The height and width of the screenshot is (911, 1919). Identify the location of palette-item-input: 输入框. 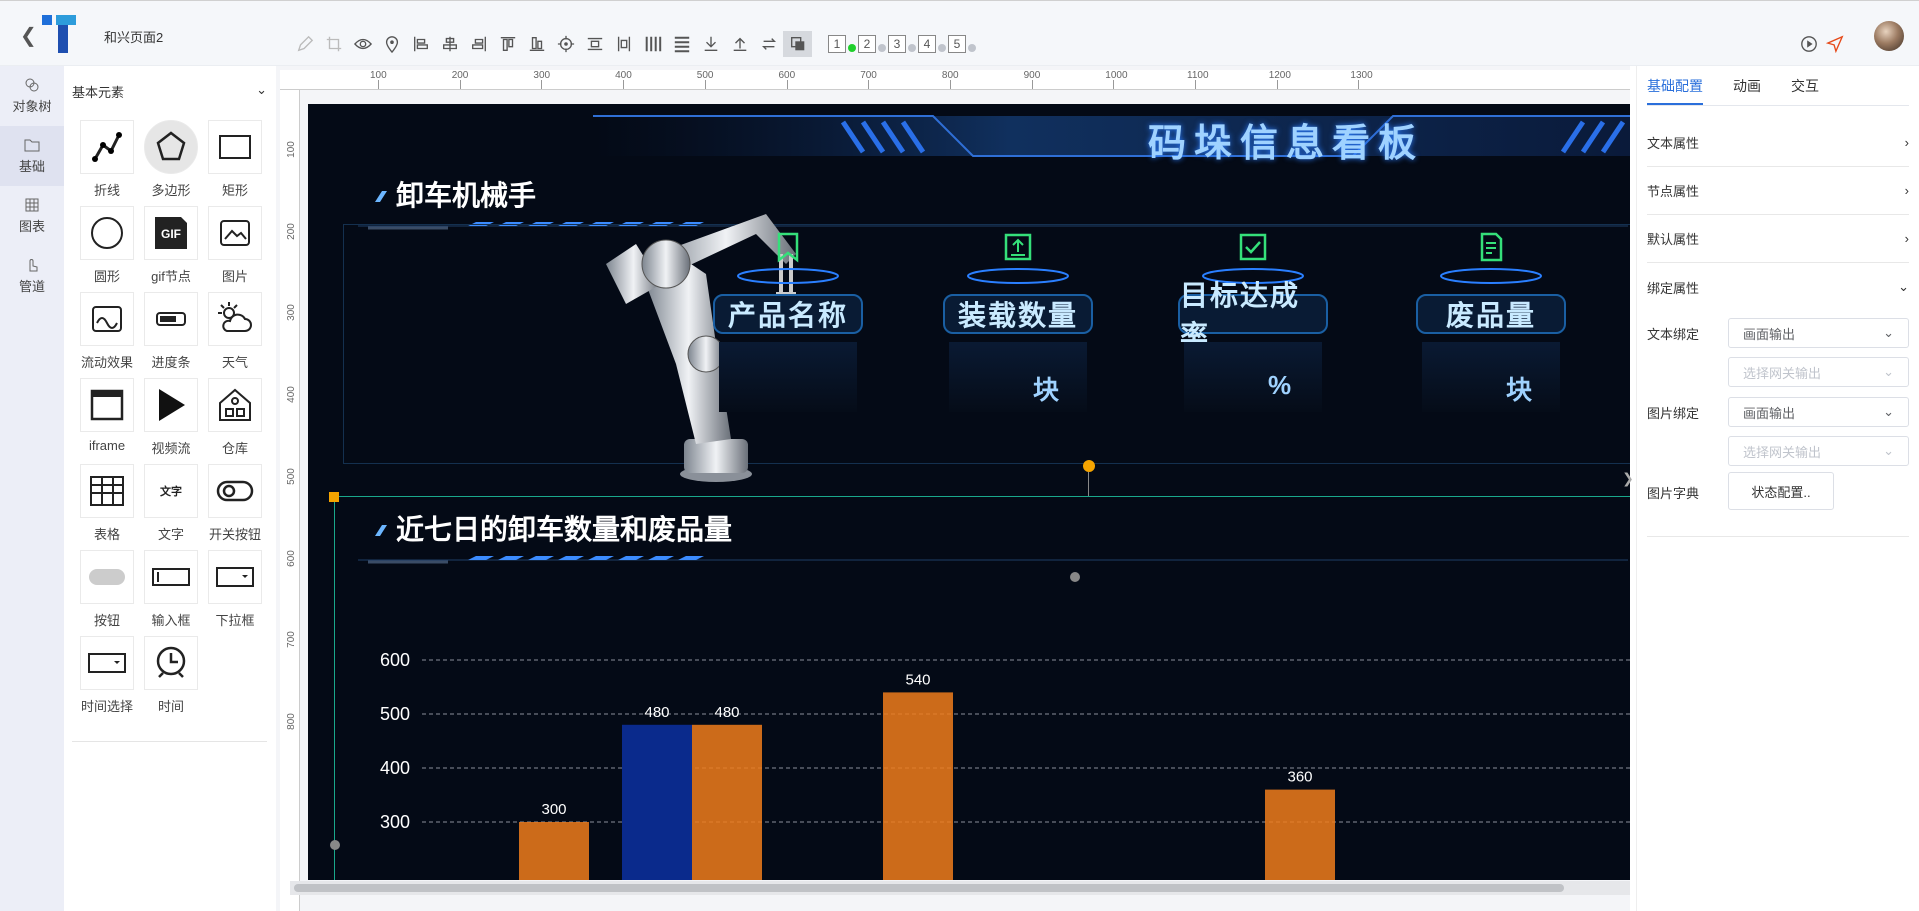
(171, 593).